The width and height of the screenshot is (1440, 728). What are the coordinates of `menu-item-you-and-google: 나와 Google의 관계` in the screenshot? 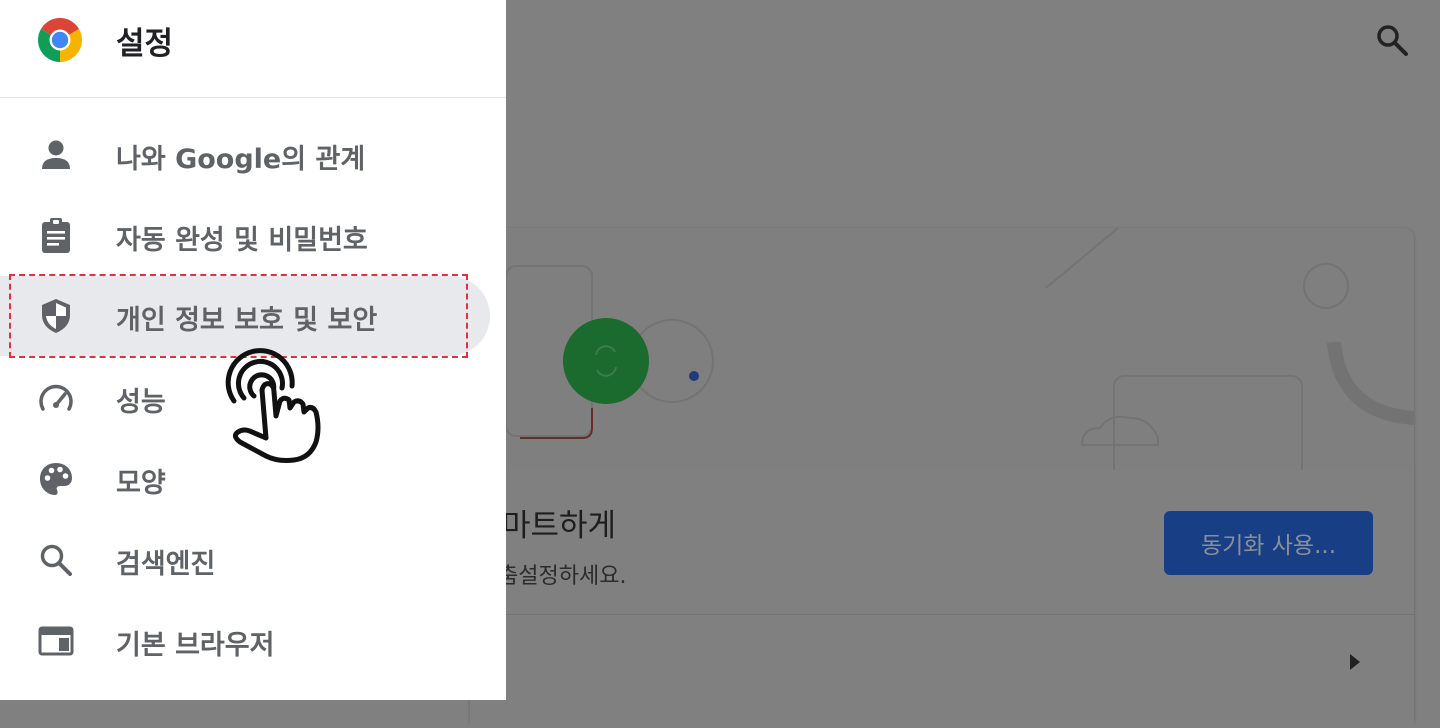 It's located at (245, 155).